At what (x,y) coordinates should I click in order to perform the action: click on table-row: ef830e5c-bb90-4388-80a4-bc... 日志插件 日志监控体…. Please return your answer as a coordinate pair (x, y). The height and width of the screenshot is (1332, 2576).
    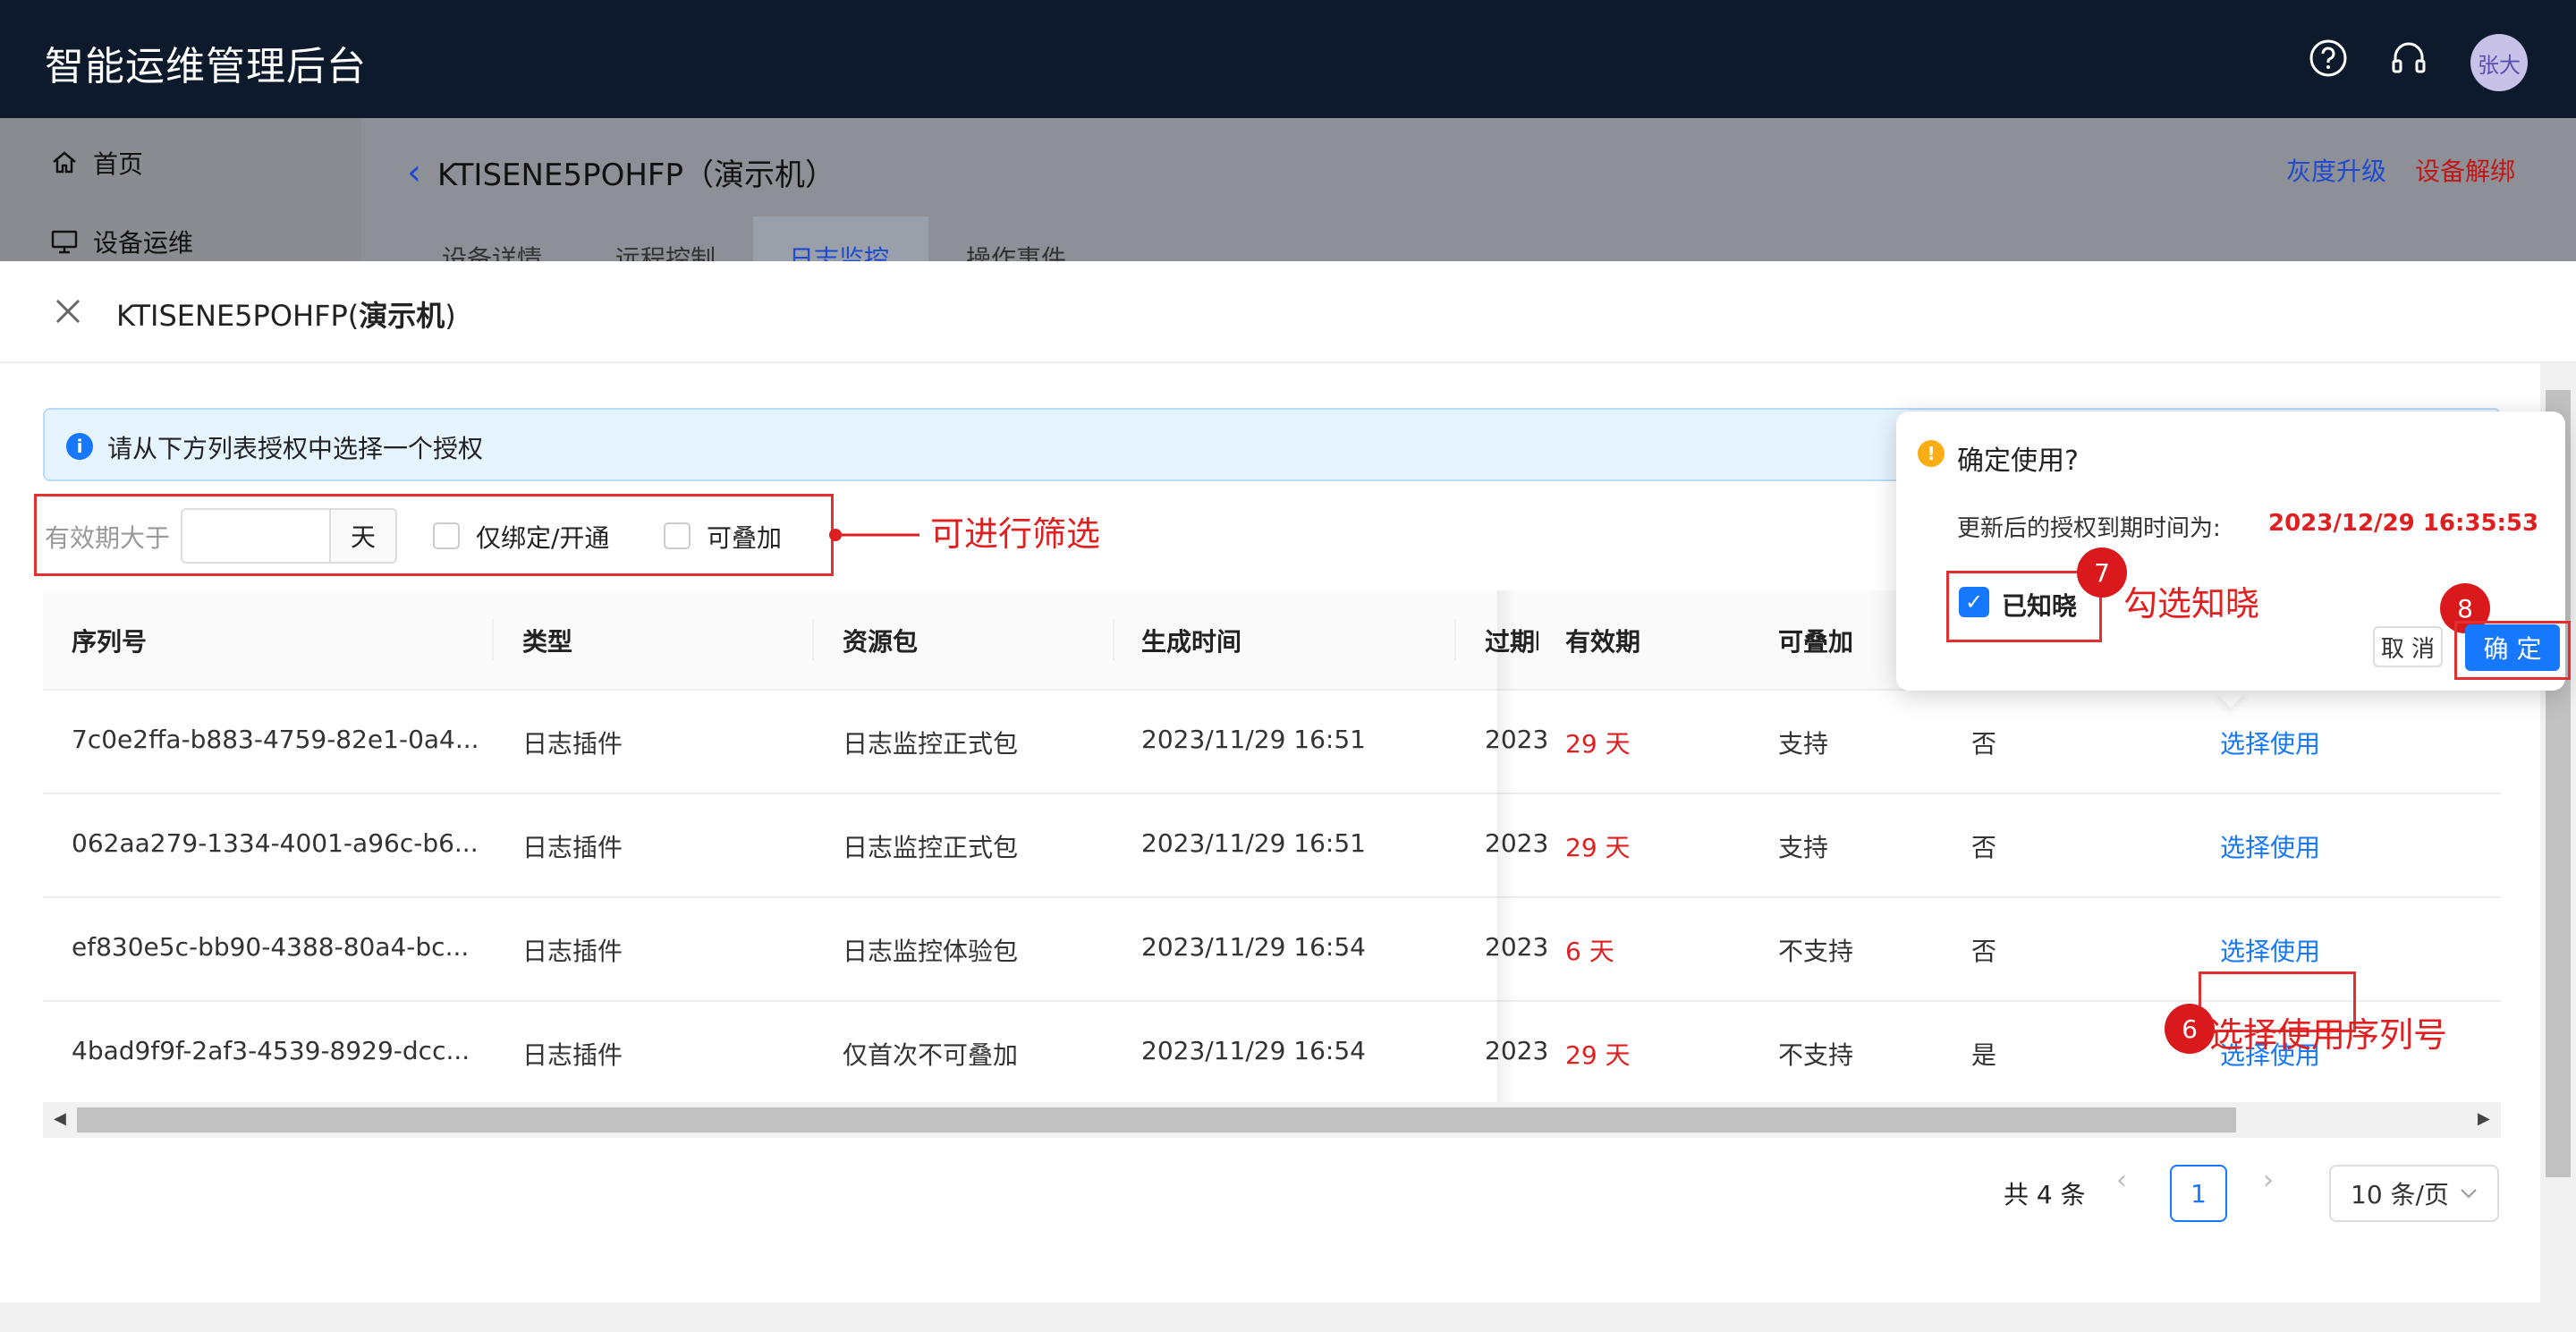
    Looking at the image, I should click on (1272, 950).